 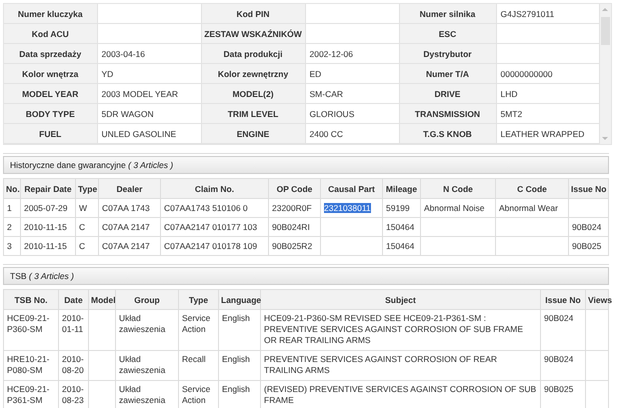 I want to click on table-cell: 2010-08-20, so click(x=73, y=365).